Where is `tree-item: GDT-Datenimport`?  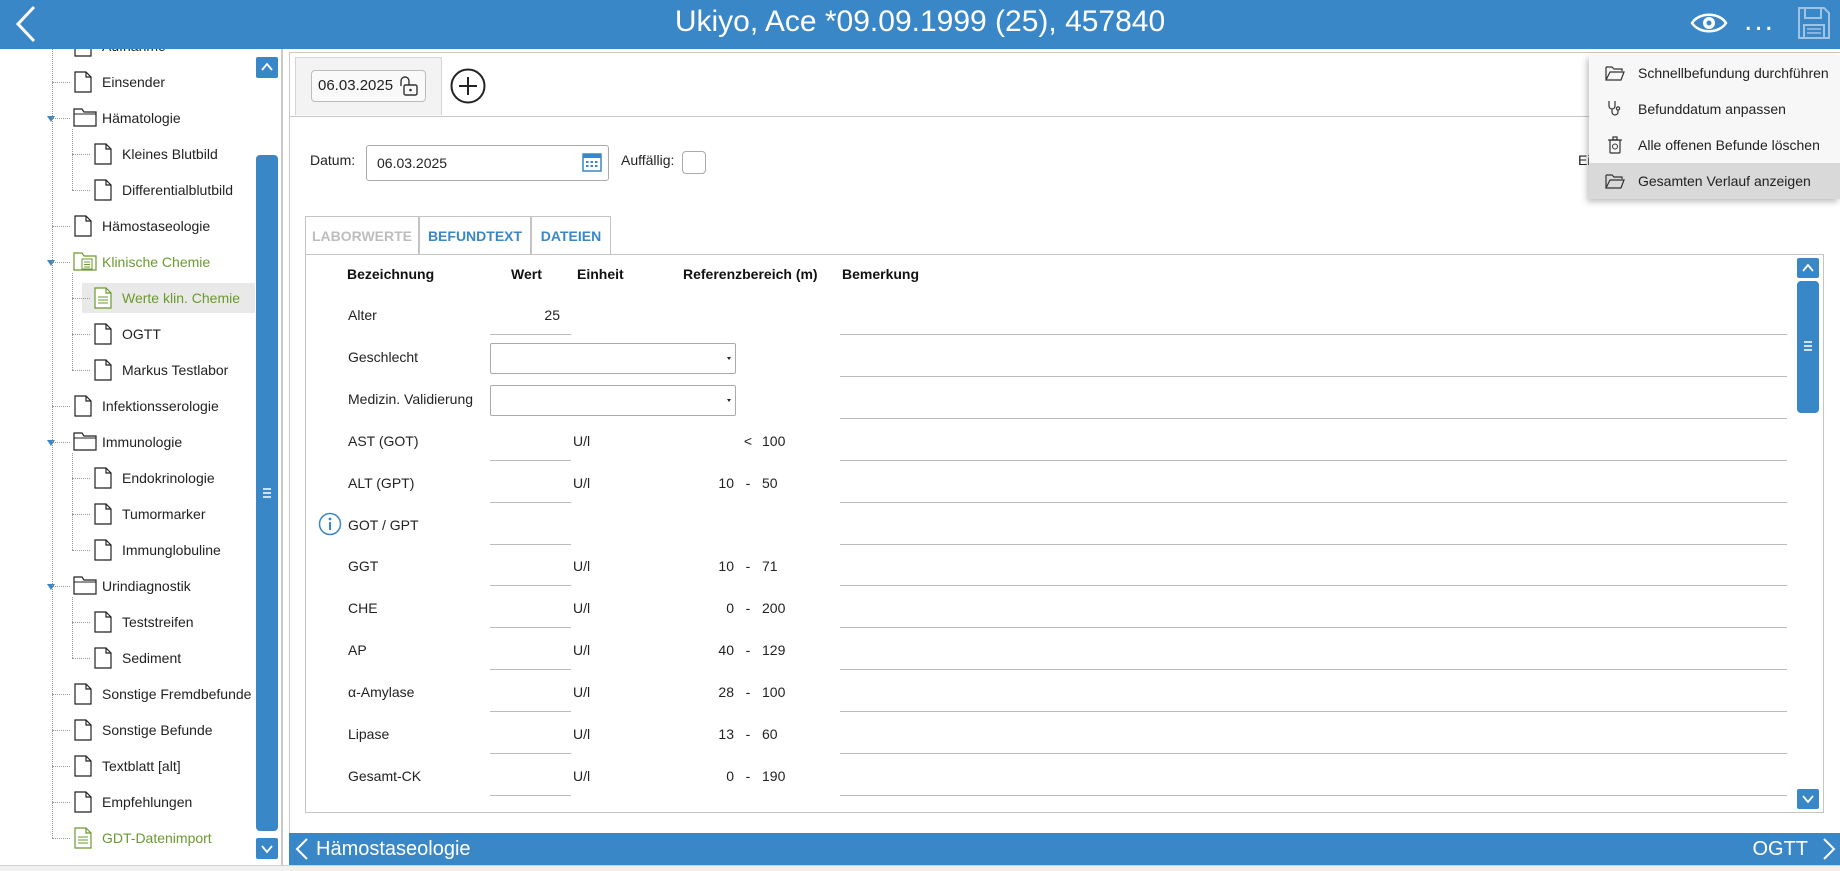 tree-item: GDT-Datenimport is located at coordinates (127, 838).